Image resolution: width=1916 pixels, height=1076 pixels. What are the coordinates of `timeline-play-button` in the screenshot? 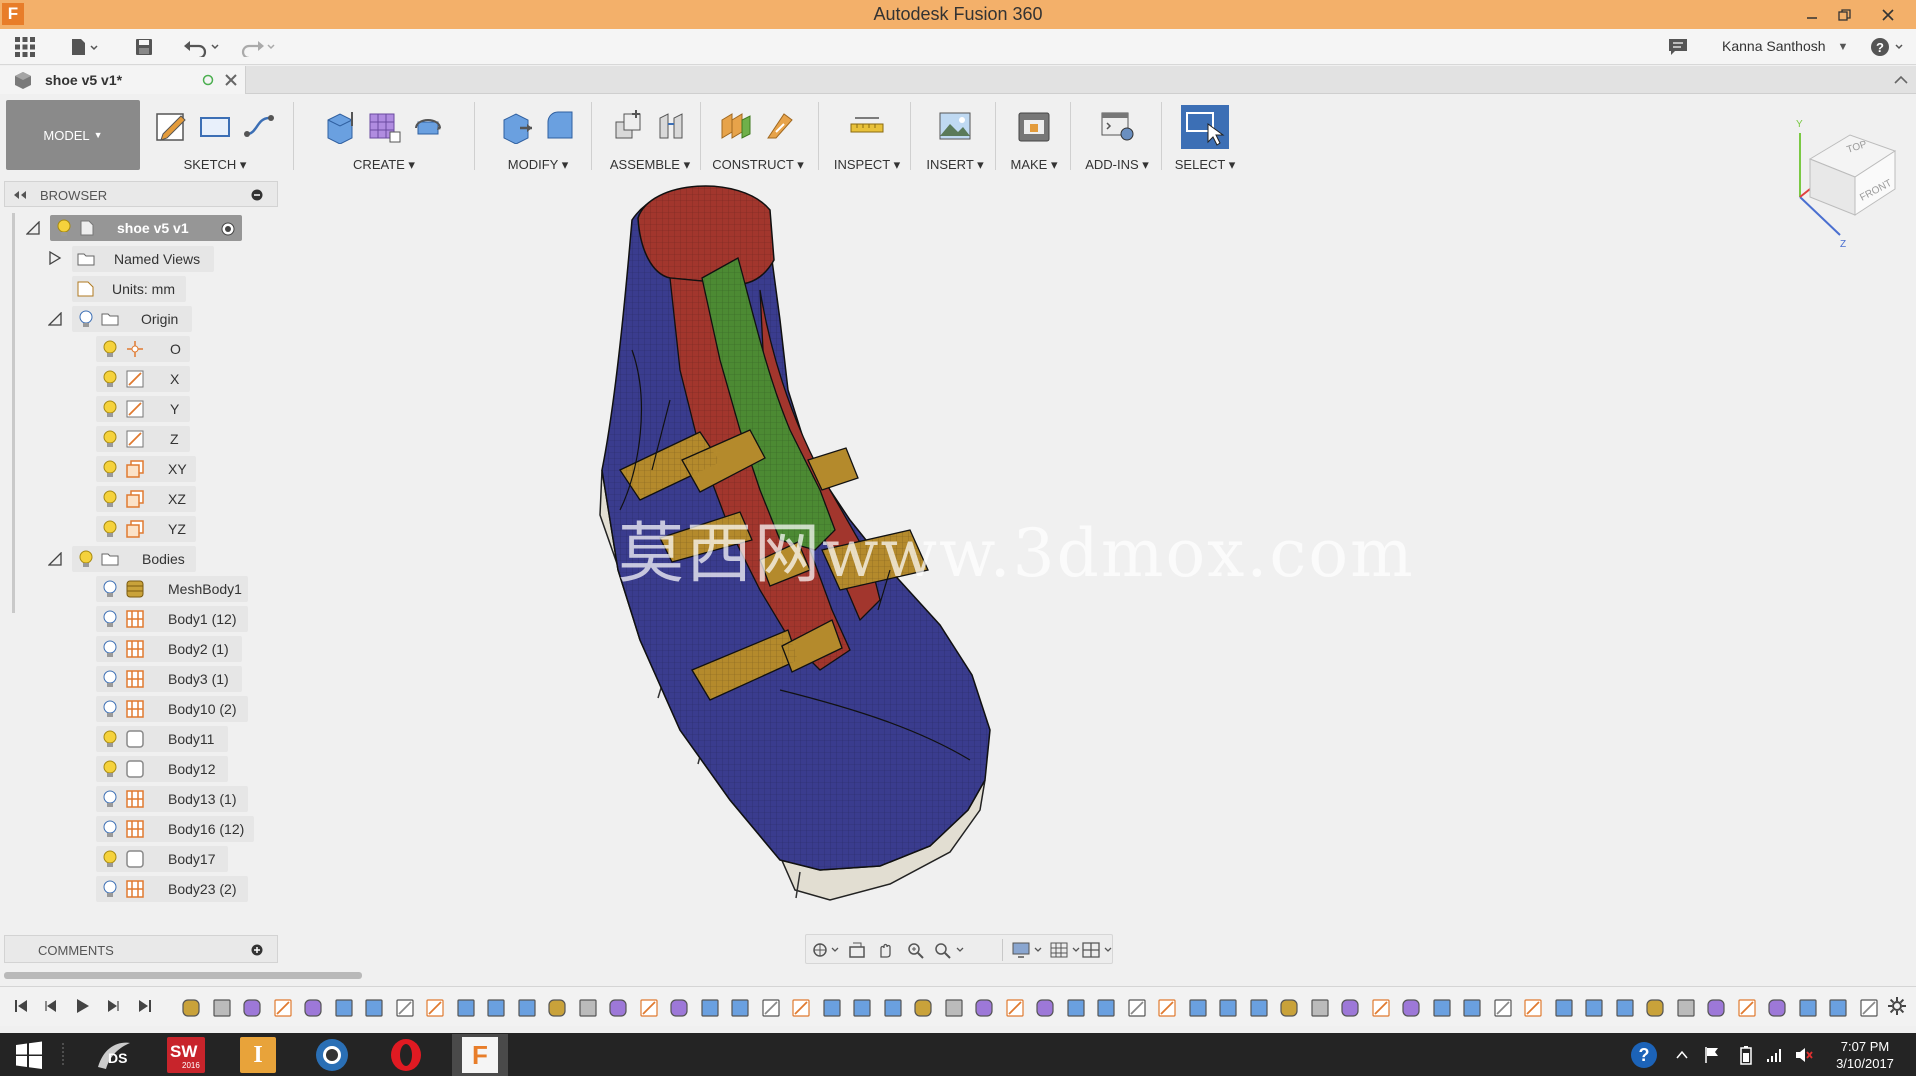 It's located at (82, 1006).